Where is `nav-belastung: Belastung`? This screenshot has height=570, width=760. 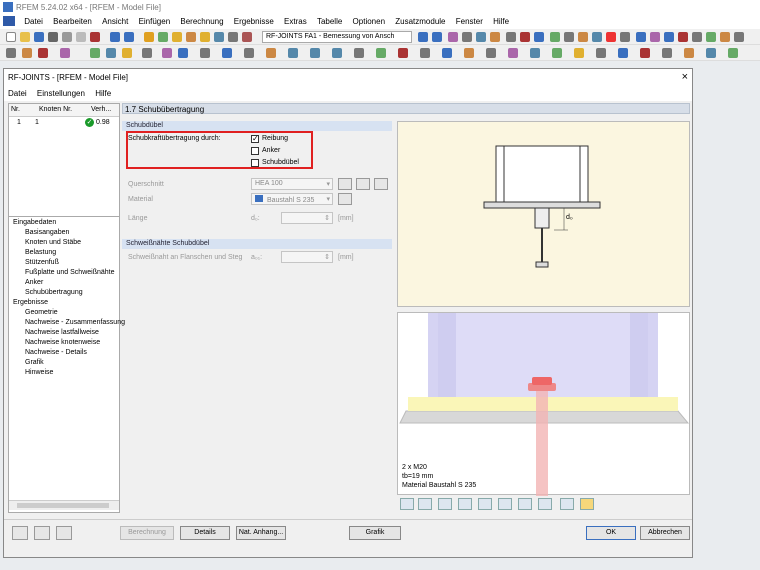
nav-belastung: Belastung is located at coordinates (40, 252).